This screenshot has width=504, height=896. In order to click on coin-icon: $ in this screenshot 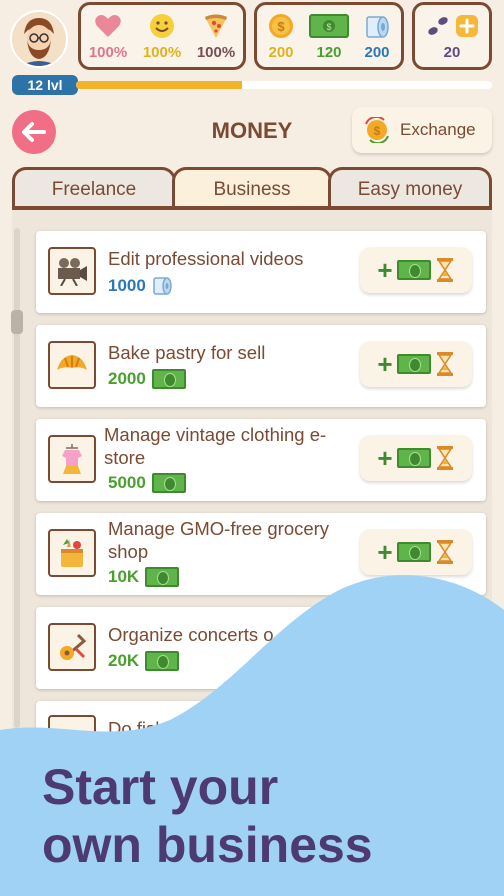, I will do `click(281, 26)`.